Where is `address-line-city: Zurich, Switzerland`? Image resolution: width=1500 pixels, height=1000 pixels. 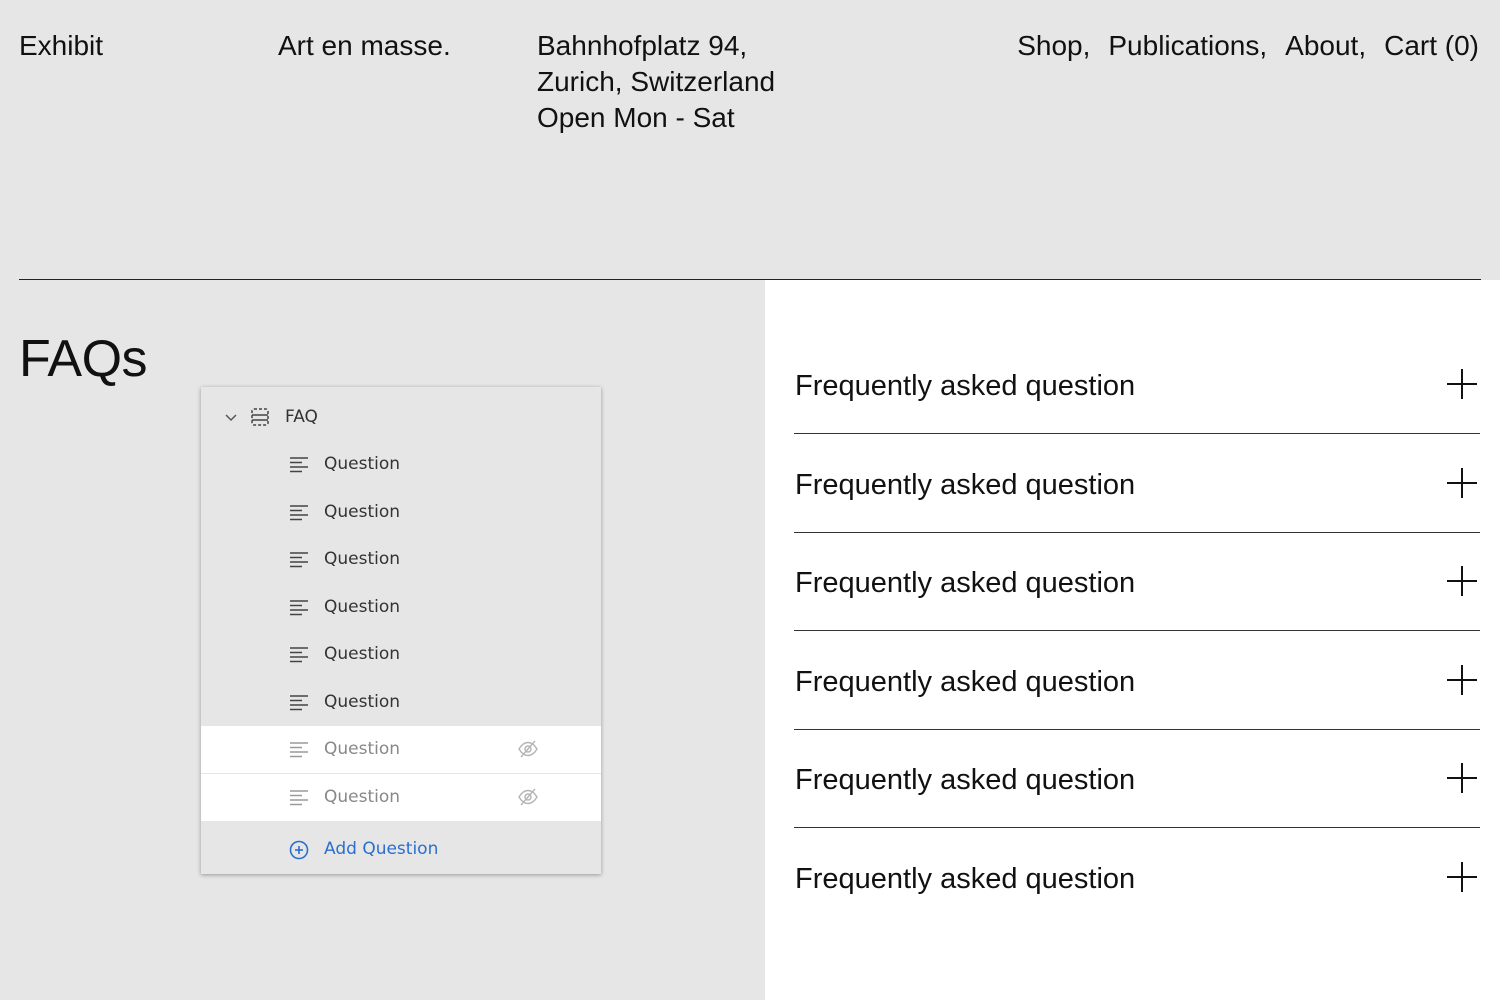 address-line-city: Zurich, Switzerland is located at coordinates (656, 81).